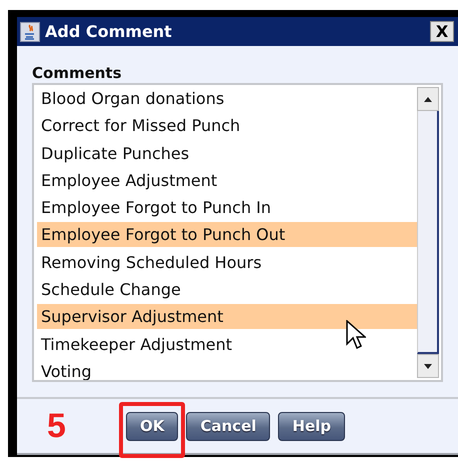 This screenshot has width=458, height=467. What do you see at coordinates (227, 153) in the screenshot?
I see `list-item: Duplicate Punches` at bounding box center [227, 153].